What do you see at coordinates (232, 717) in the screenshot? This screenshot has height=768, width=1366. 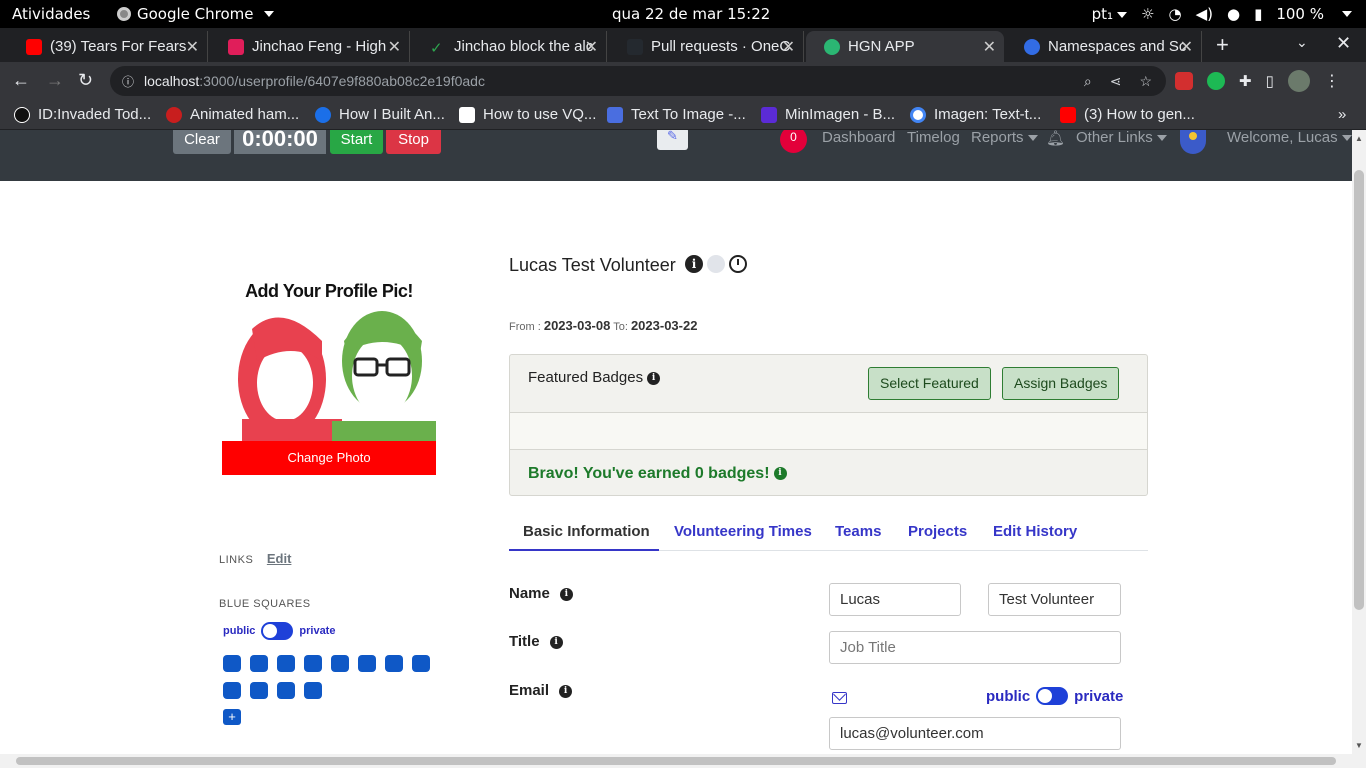 I see `add-blue-square-button: +` at bounding box center [232, 717].